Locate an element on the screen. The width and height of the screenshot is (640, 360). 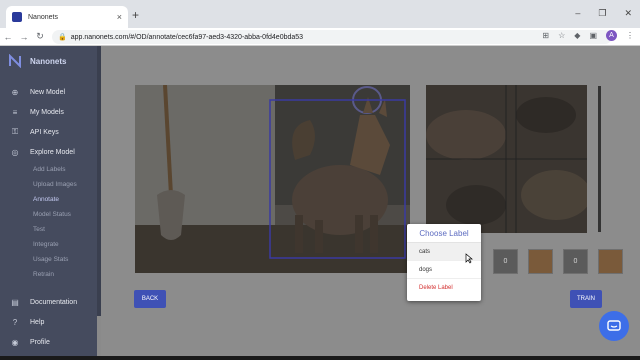
sidebar-sub-retrain: Retrain is located at coordinates (48, 274).